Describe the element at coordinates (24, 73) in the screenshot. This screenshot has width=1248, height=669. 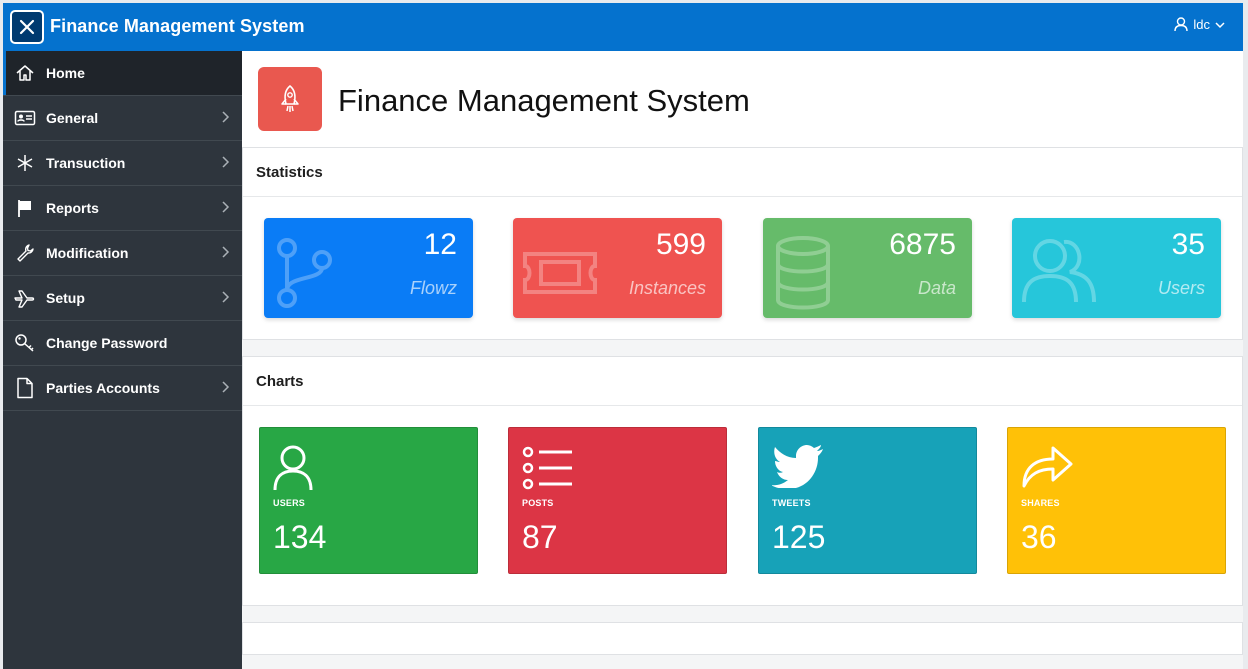
I see `home-icon` at that location.